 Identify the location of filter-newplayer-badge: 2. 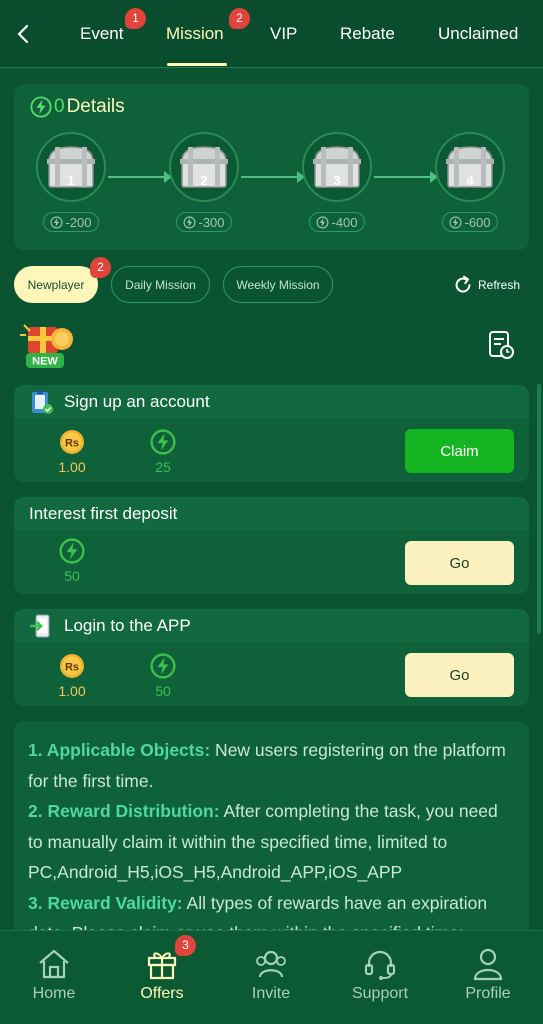
(100, 267).